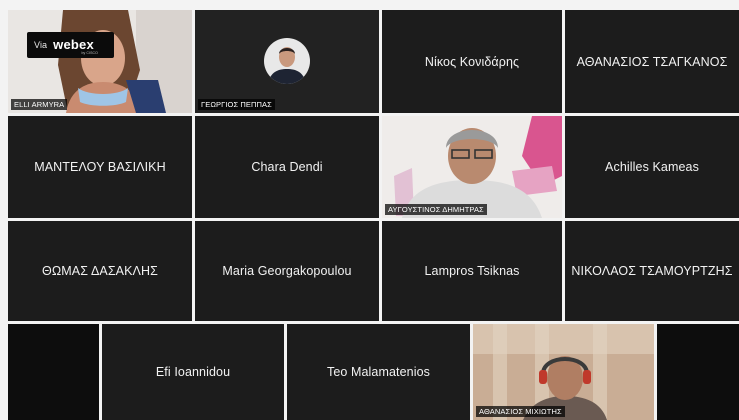 Image resolution: width=739 pixels, height=420 pixels. Describe the element at coordinates (520, 411) in the screenshot. I see `participant-label: ΑΘΑΝΑΣΙΟΣ ΜΙΧΙΩΤΗΣ` at that location.